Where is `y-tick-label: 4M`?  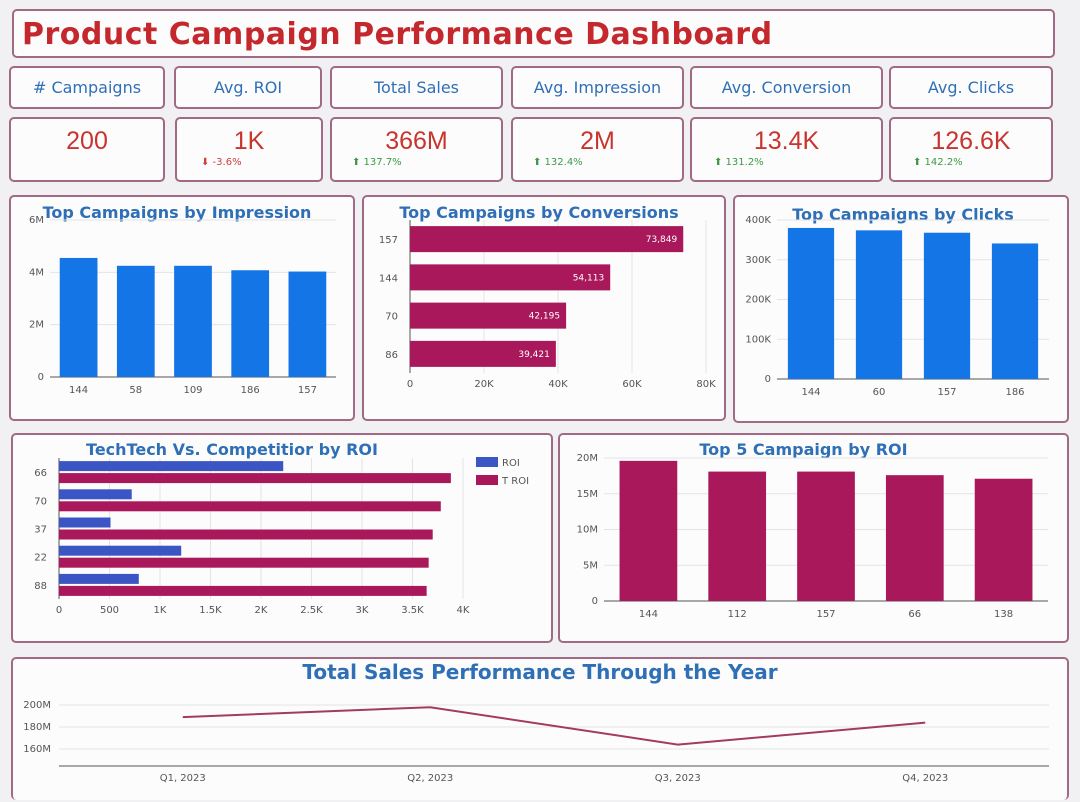 y-tick-label: 4M is located at coordinates (36, 272).